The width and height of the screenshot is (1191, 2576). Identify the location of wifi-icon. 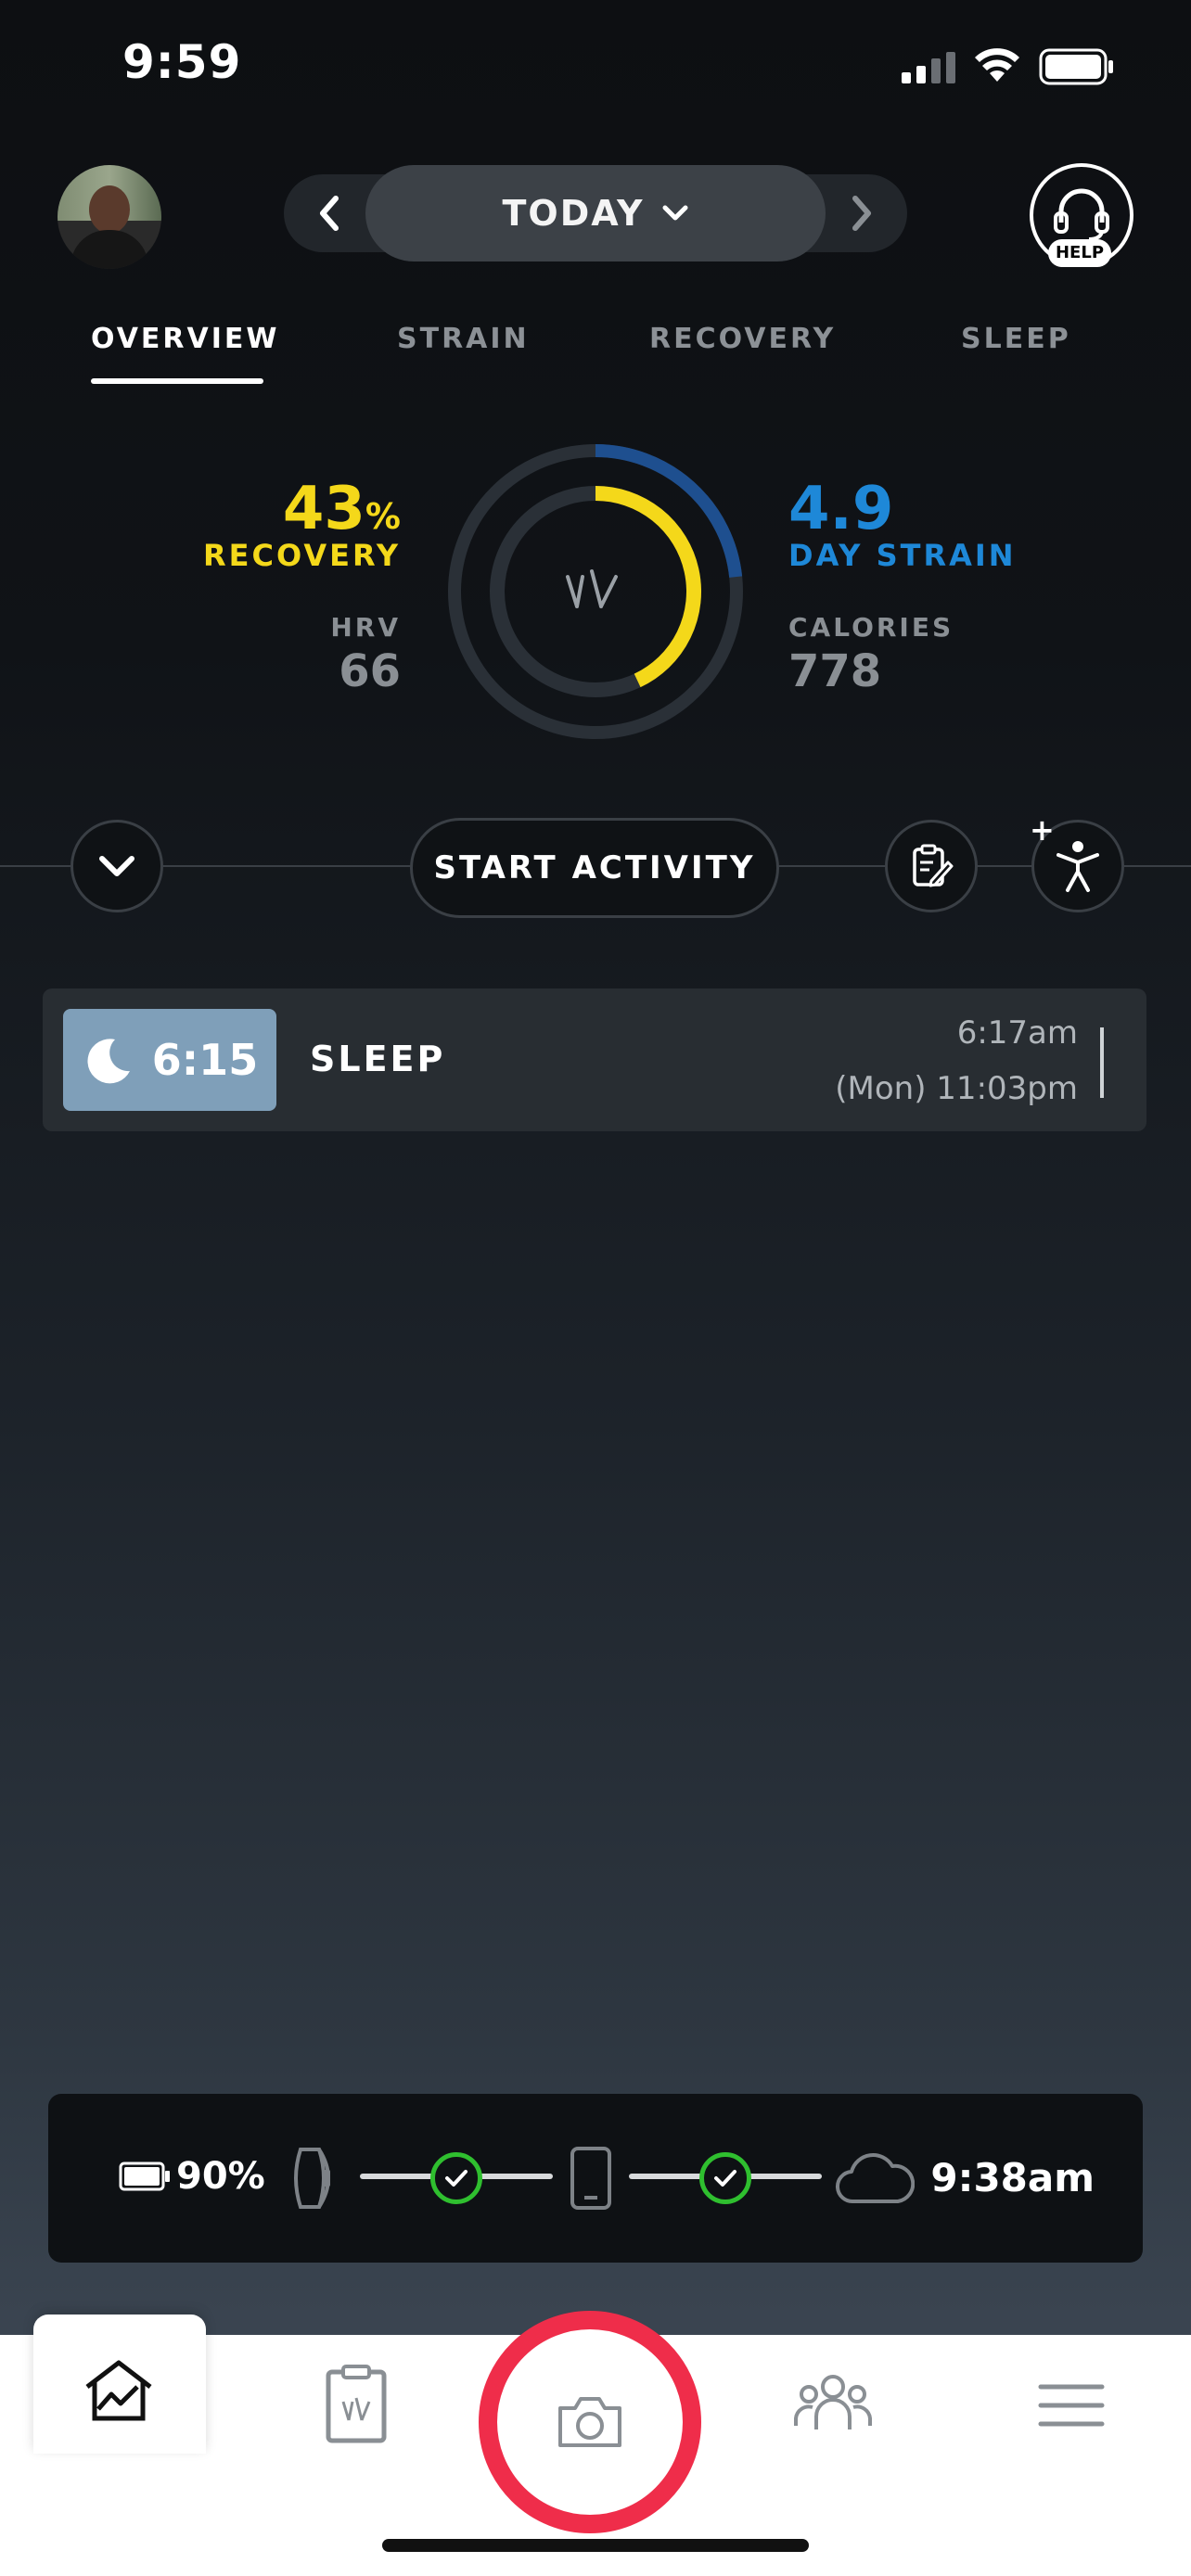
(997, 65).